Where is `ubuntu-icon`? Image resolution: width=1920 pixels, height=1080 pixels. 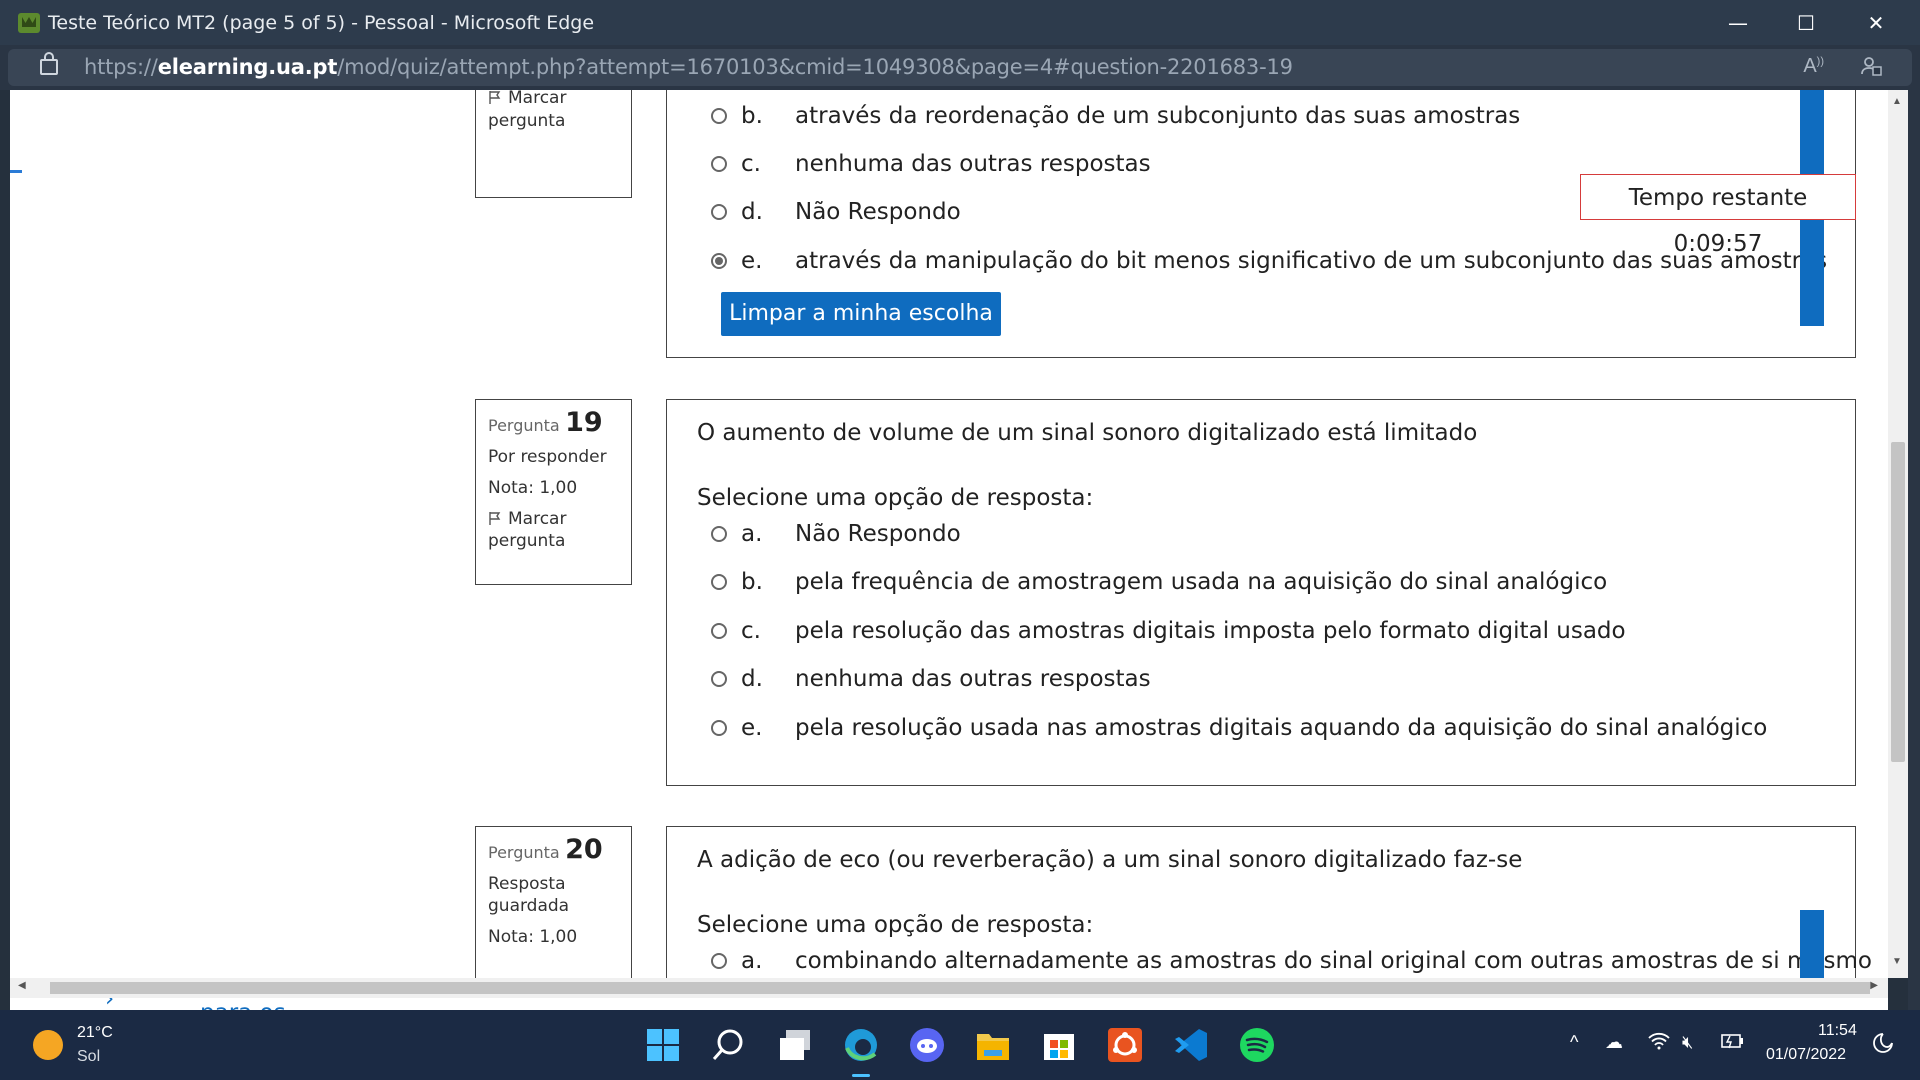
ubuntu-icon is located at coordinates (1125, 1045).